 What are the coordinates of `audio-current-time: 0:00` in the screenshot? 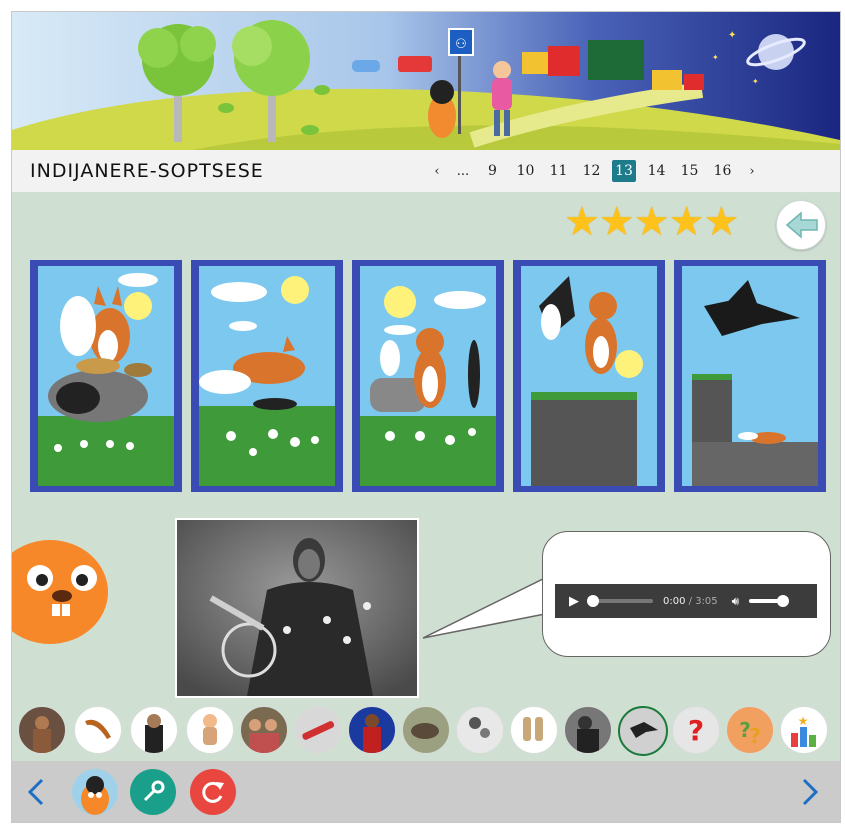 It's located at (674, 601).